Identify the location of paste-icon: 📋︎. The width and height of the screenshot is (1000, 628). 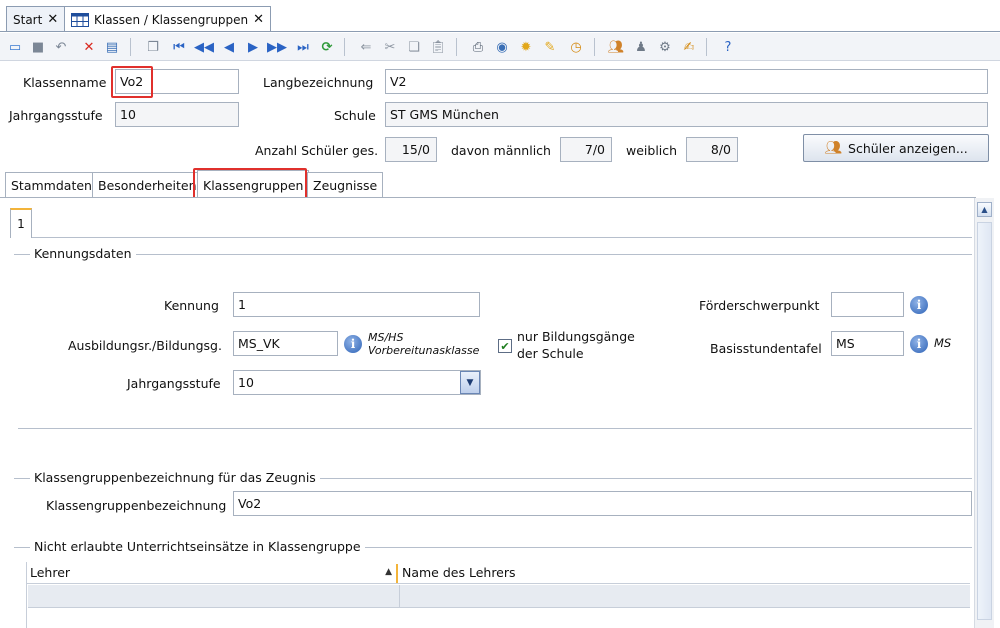
(438, 47).